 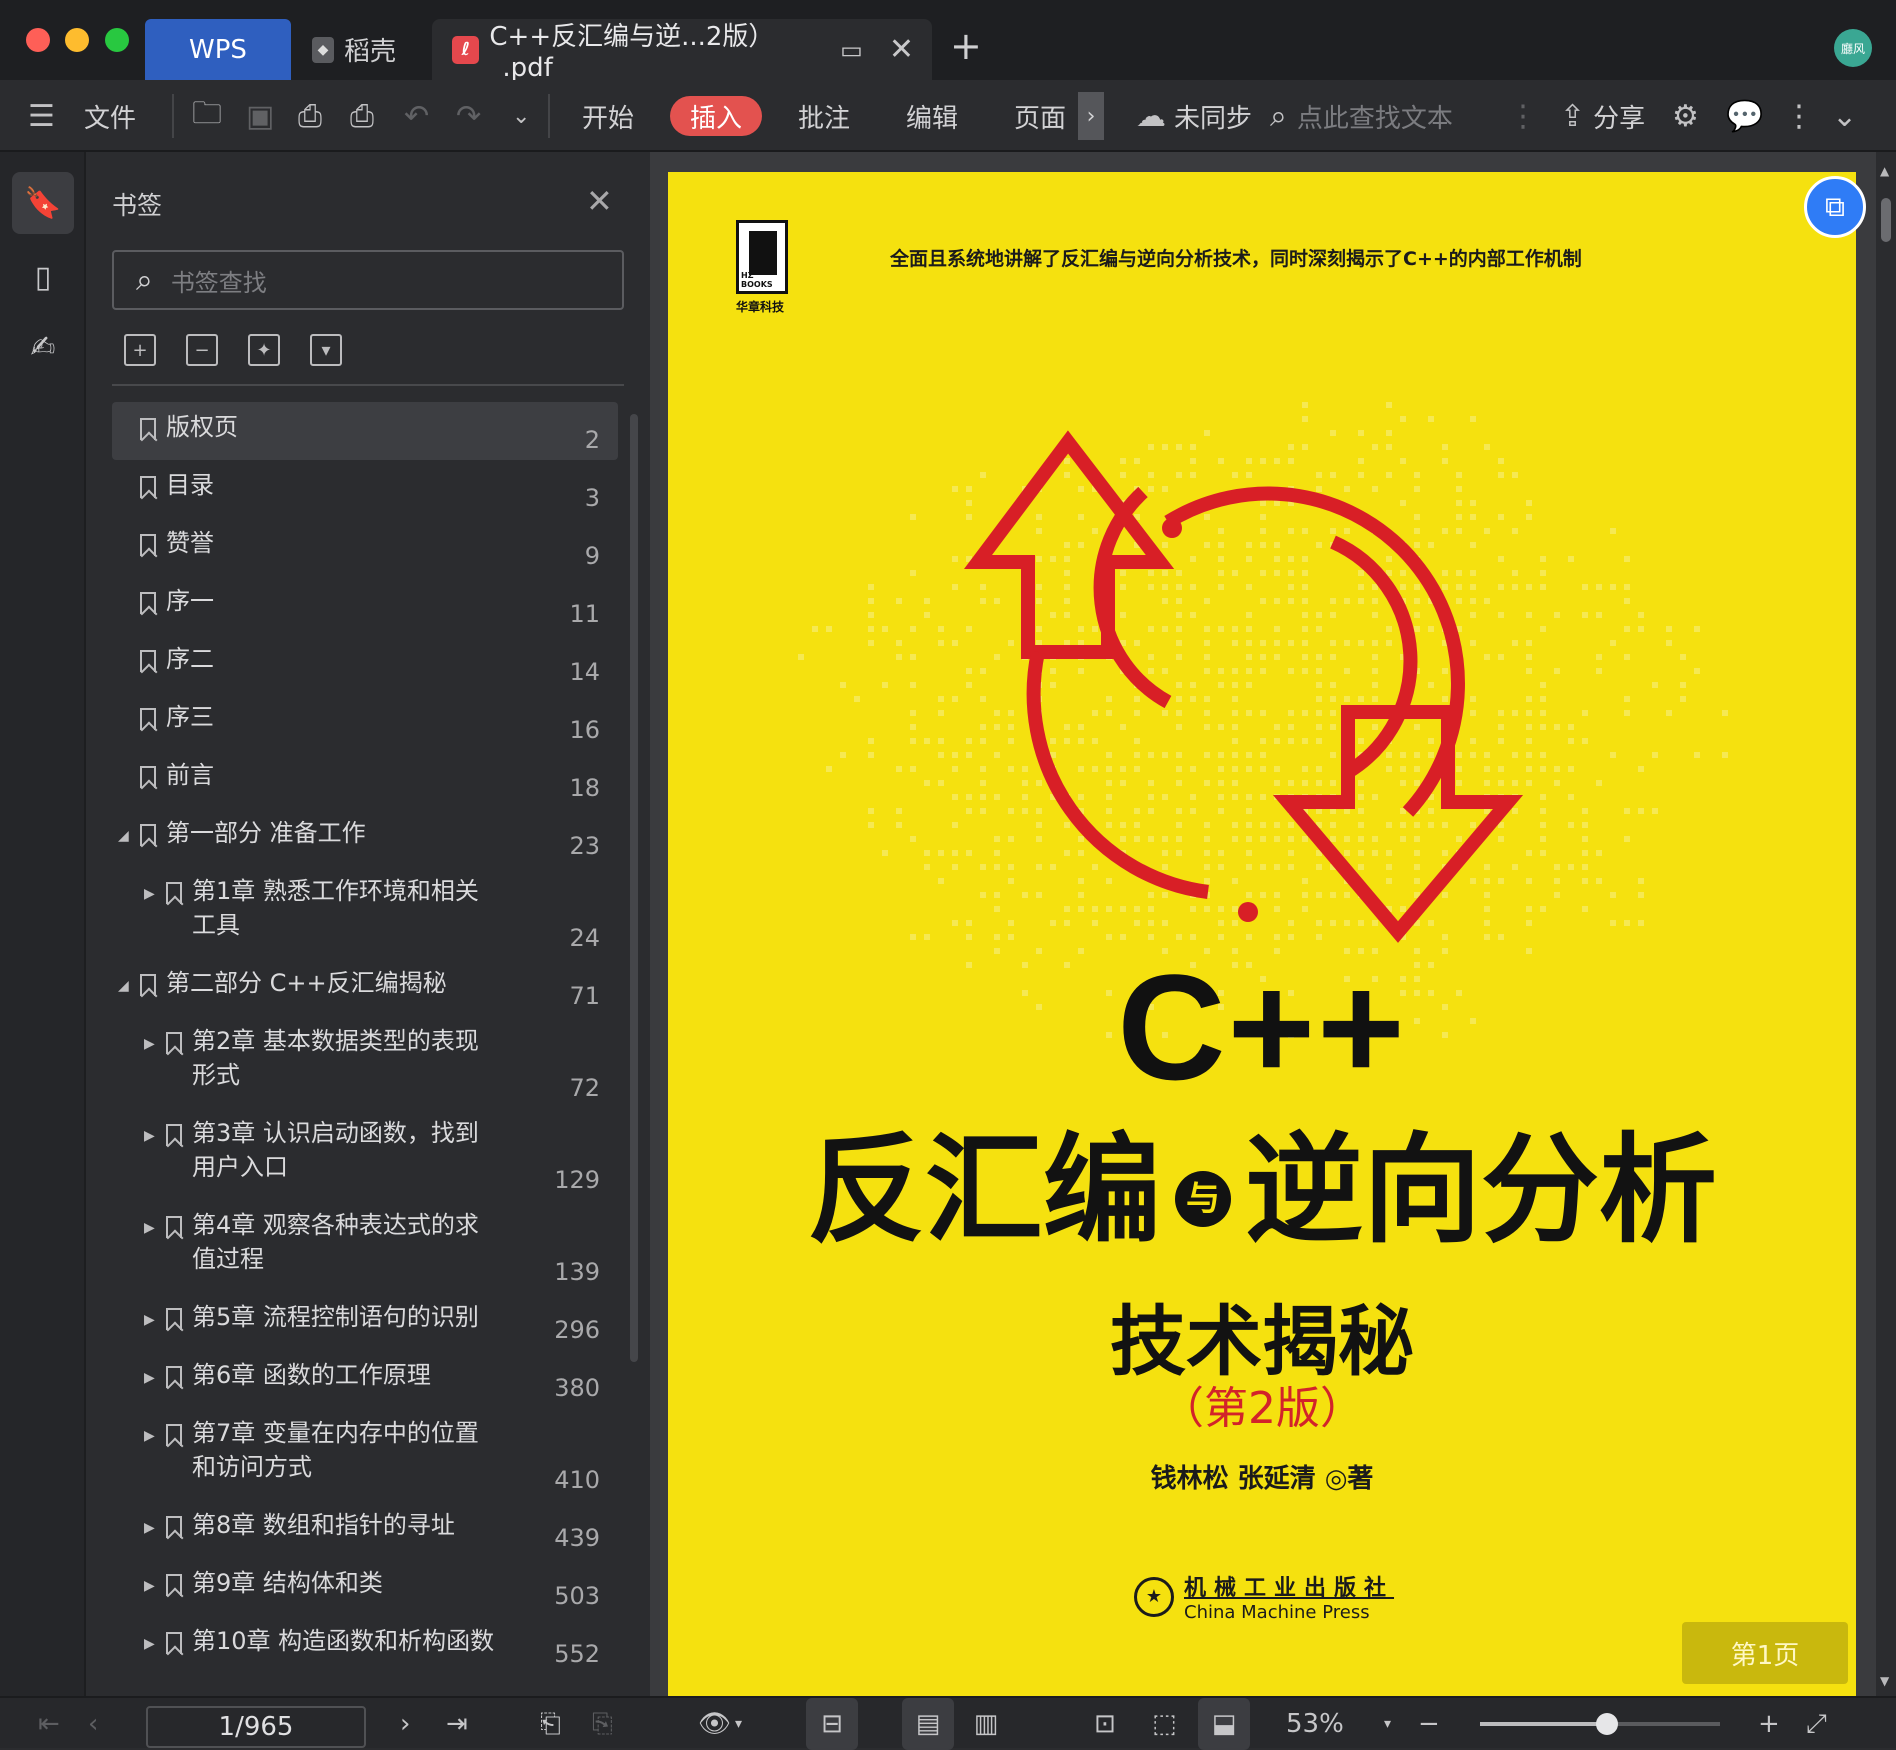 What do you see at coordinates (416, 116) in the screenshot?
I see `undo-icon: ↶` at bounding box center [416, 116].